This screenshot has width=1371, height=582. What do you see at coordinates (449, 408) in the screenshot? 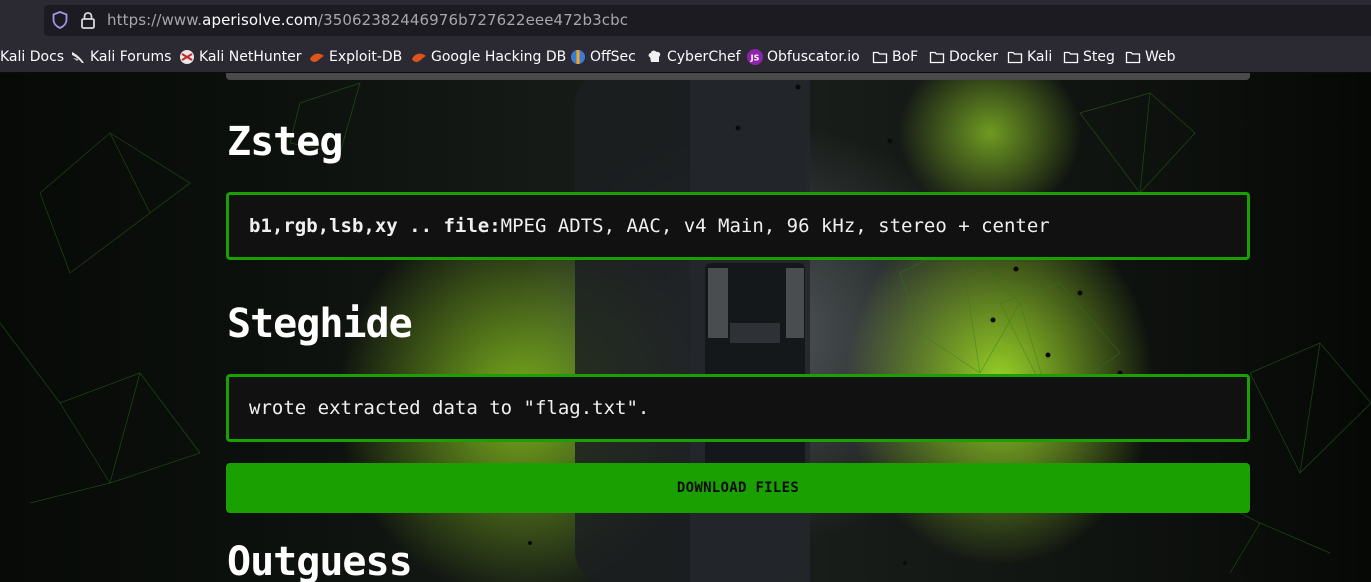
I see `steghide-result-text: wrote extracted data to "flag.txt".` at bounding box center [449, 408].